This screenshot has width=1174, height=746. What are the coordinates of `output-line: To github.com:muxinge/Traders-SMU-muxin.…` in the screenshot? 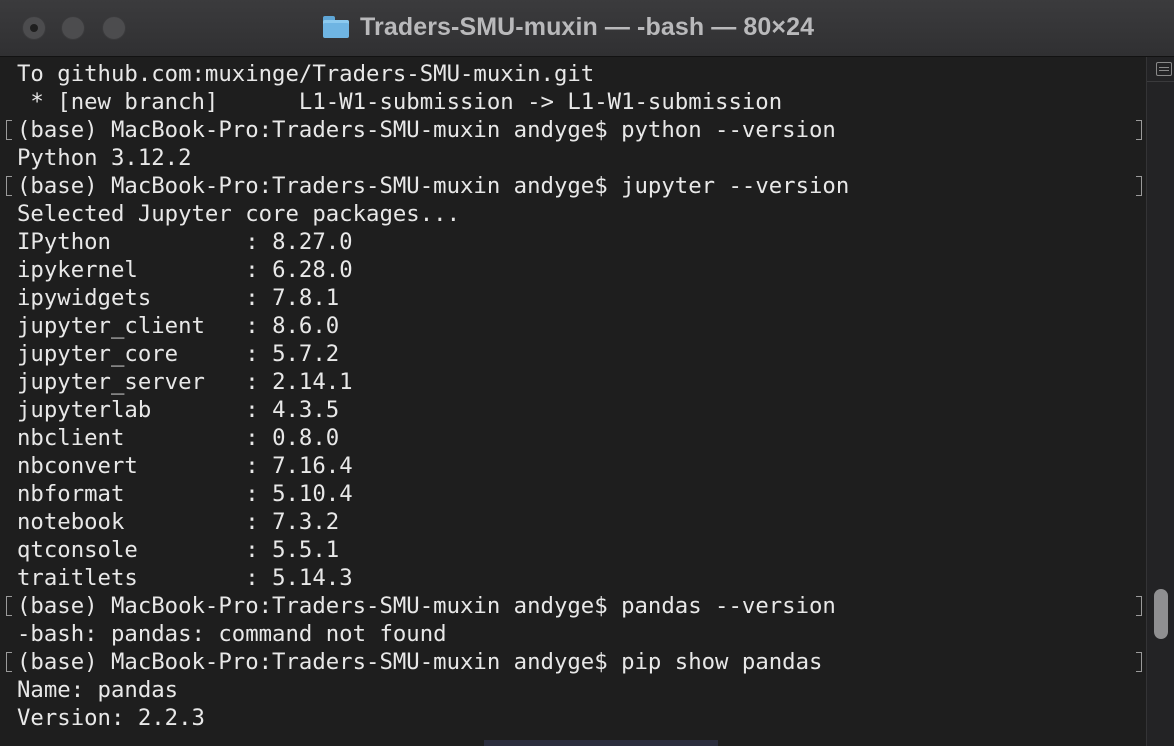 It's located at (306, 74).